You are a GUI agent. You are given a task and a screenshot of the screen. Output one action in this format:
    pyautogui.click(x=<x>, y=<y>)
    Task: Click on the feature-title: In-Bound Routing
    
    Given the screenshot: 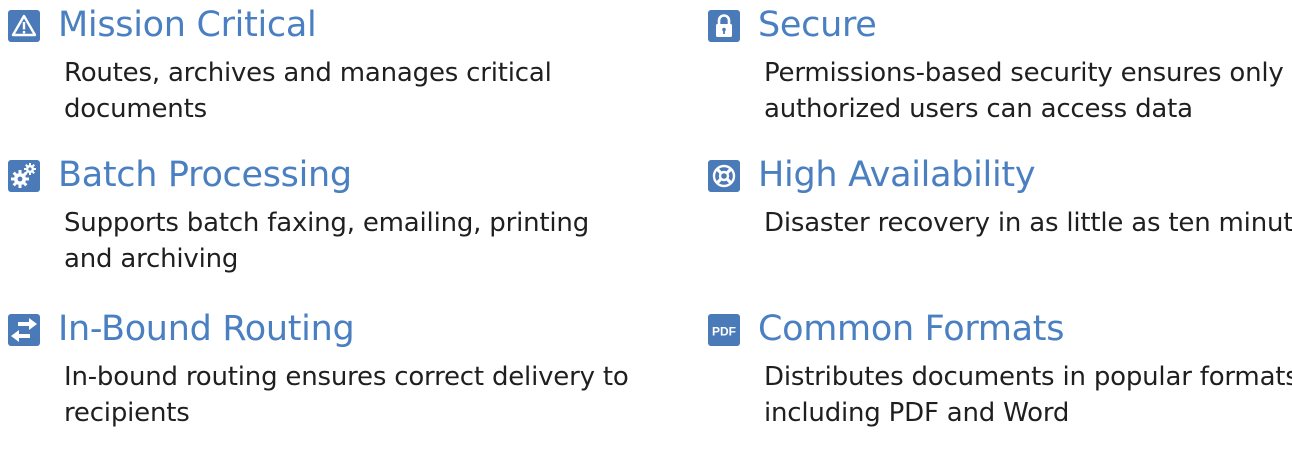 What is the action you would take?
    pyautogui.click(x=206, y=329)
    